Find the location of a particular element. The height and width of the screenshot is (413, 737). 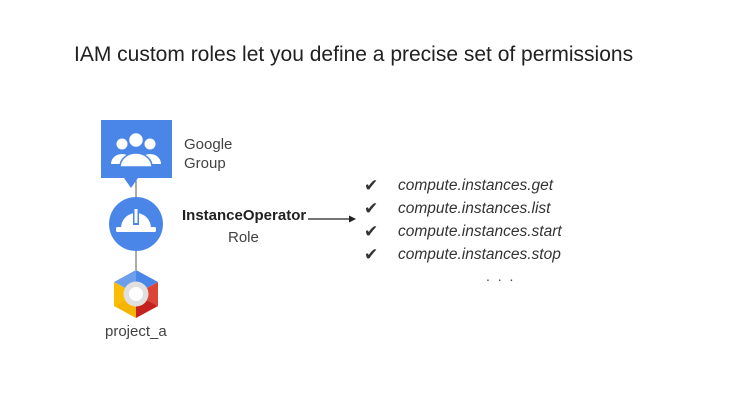

permission-item: ✔ compute.instances.list is located at coordinates (463, 208).